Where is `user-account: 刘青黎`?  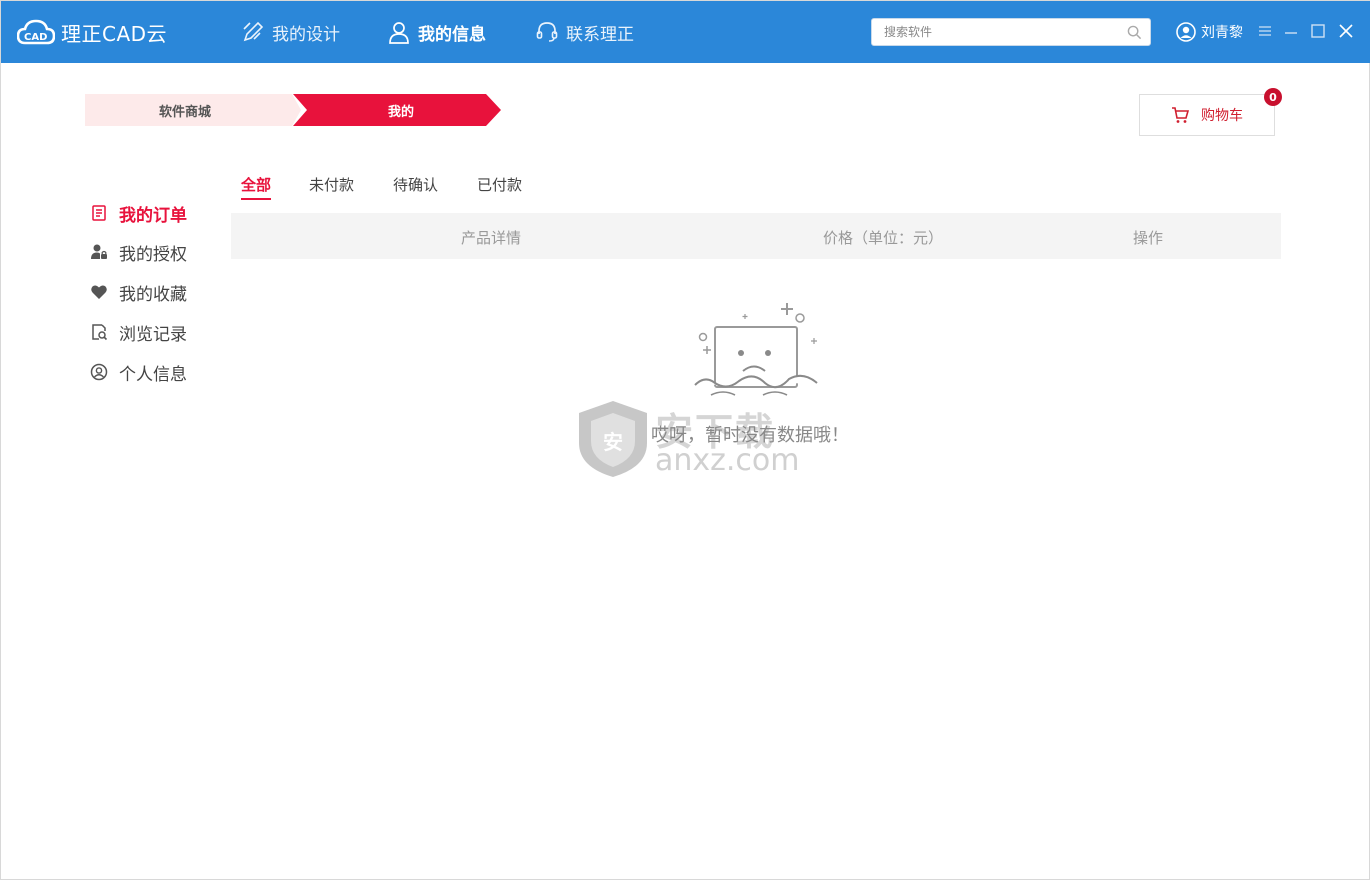
user-account: 刘青黎 is located at coordinates (1209, 32).